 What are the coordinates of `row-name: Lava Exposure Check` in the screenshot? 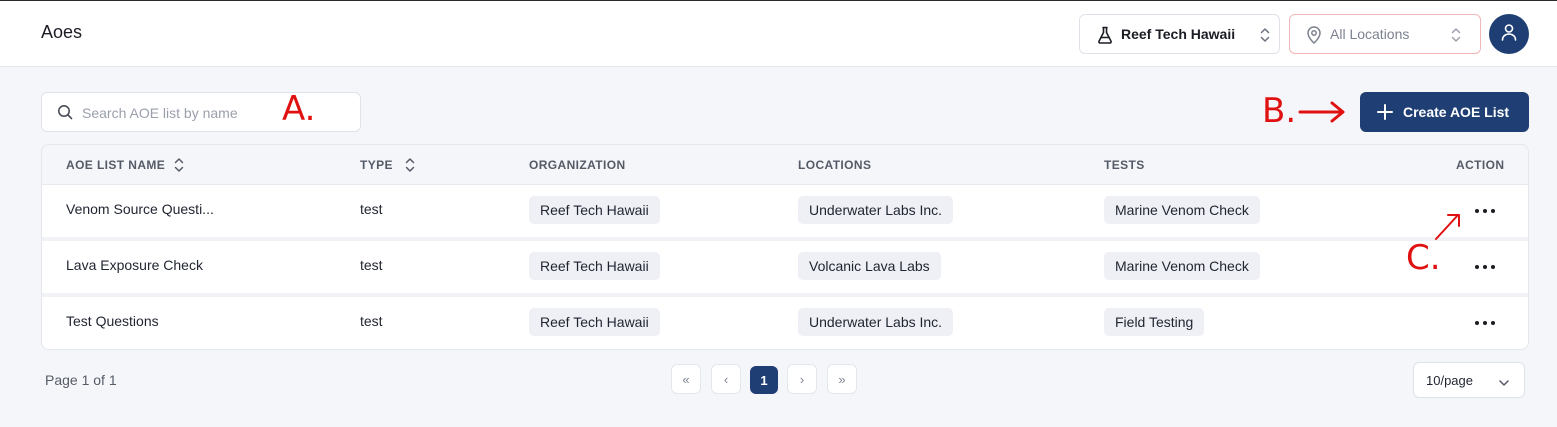 It's located at (134, 265).